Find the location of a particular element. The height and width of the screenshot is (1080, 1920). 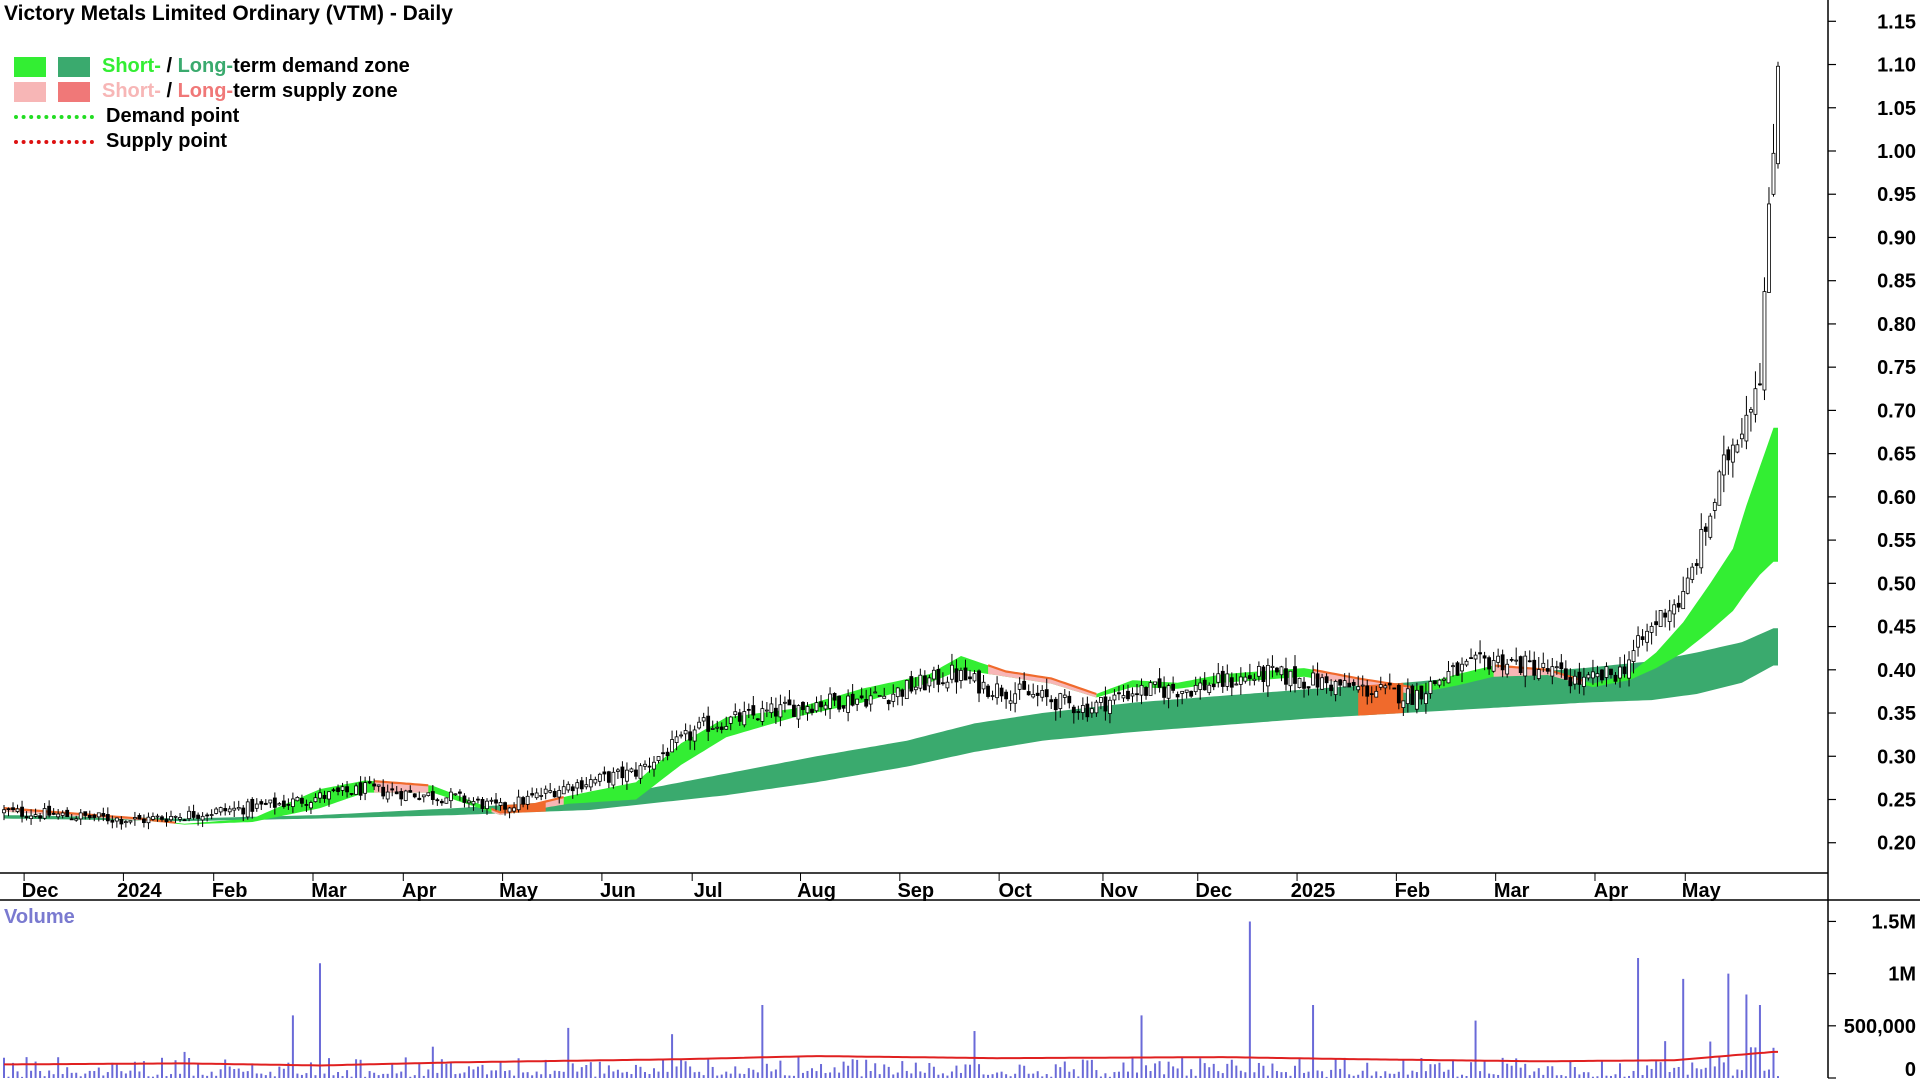

price-tick-label: 0.40 is located at coordinates (1896, 671).